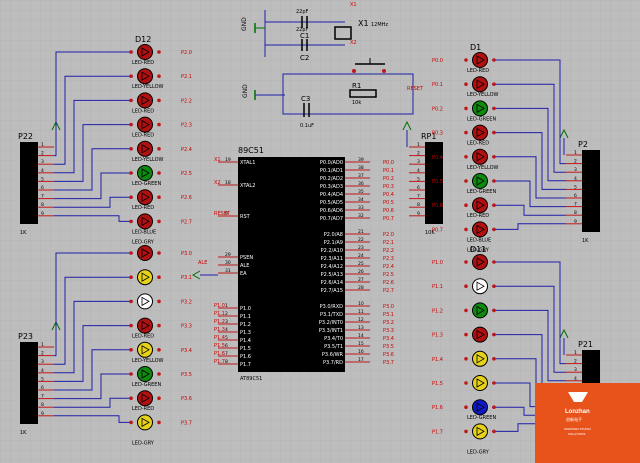 The height and width of the screenshot is (463, 640). I want to click on connector-pin-number: 4, so click(575, 179).